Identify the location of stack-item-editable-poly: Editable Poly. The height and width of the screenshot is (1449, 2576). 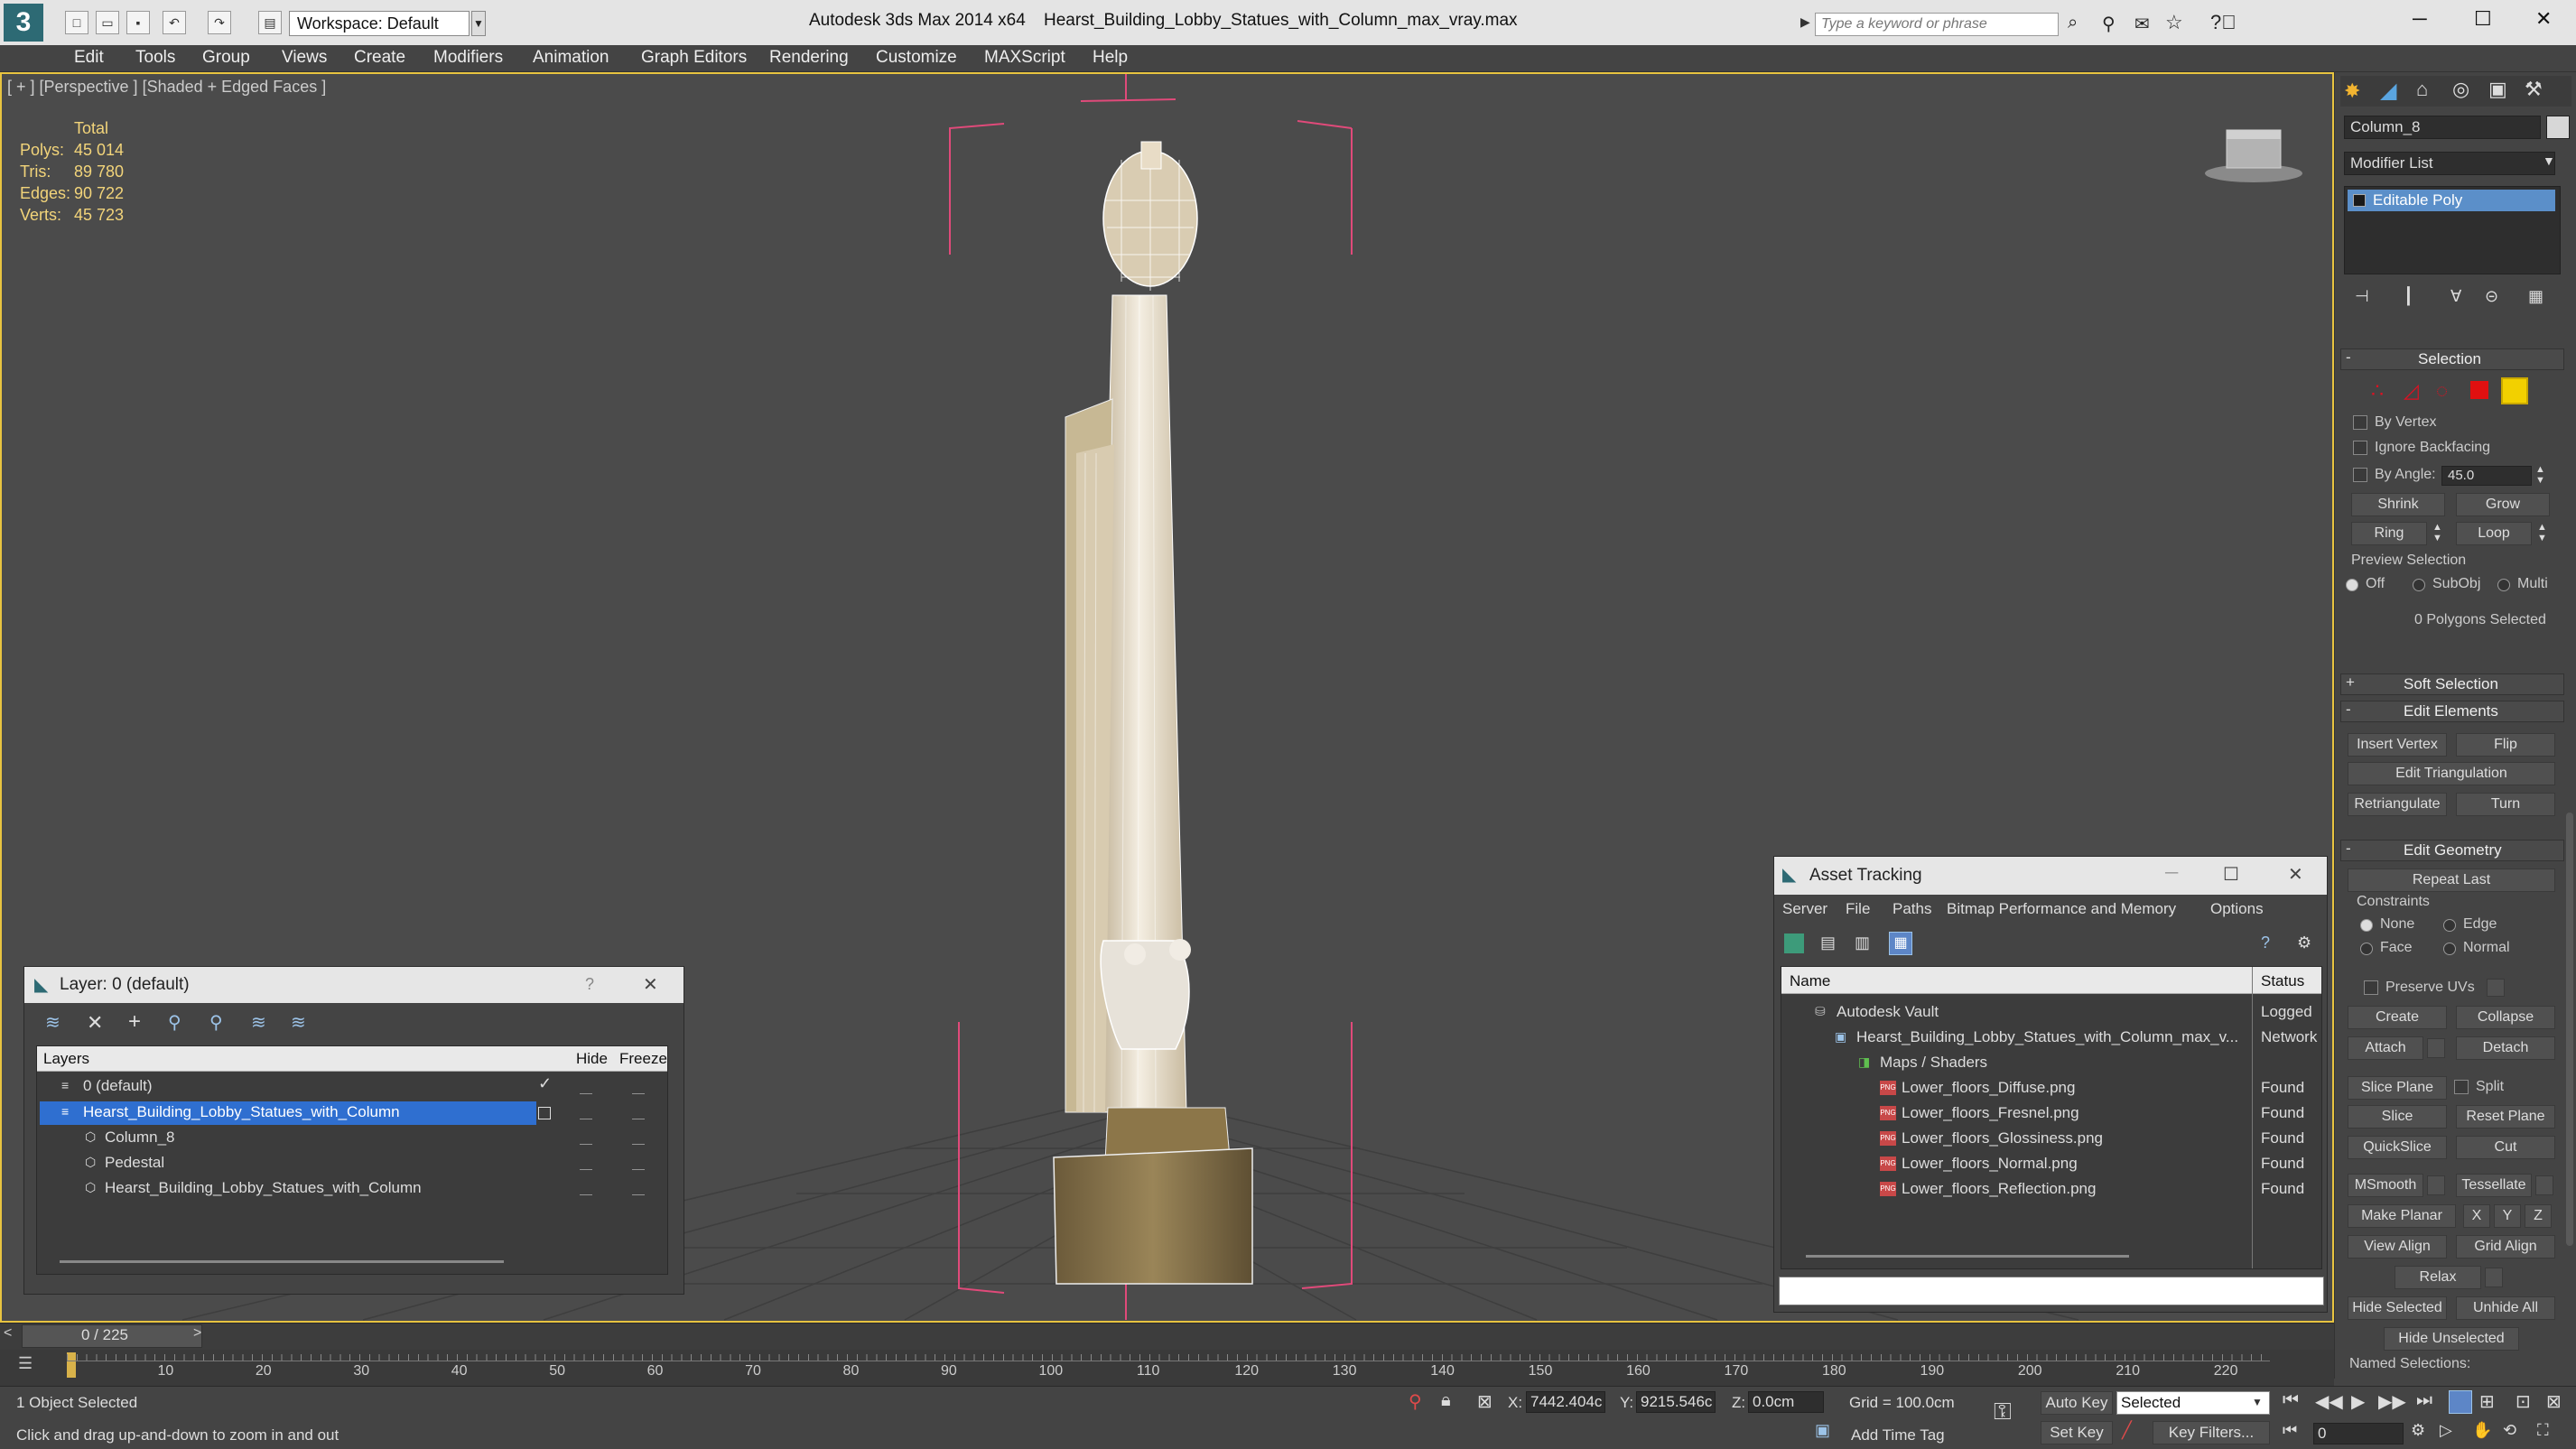
(2451, 200).